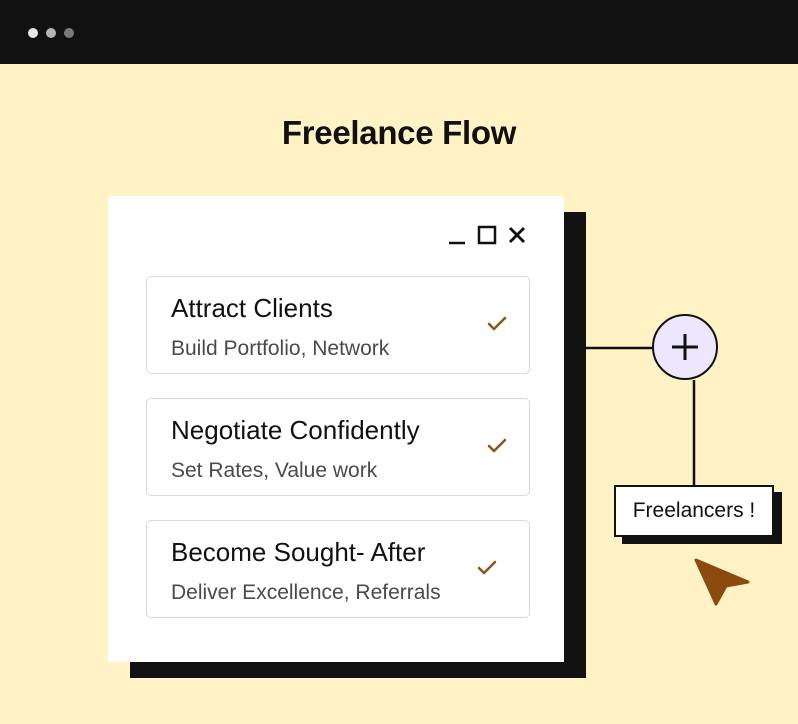 This screenshot has width=798, height=724. I want to click on tag-label: Freelancers !, so click(694, 510).